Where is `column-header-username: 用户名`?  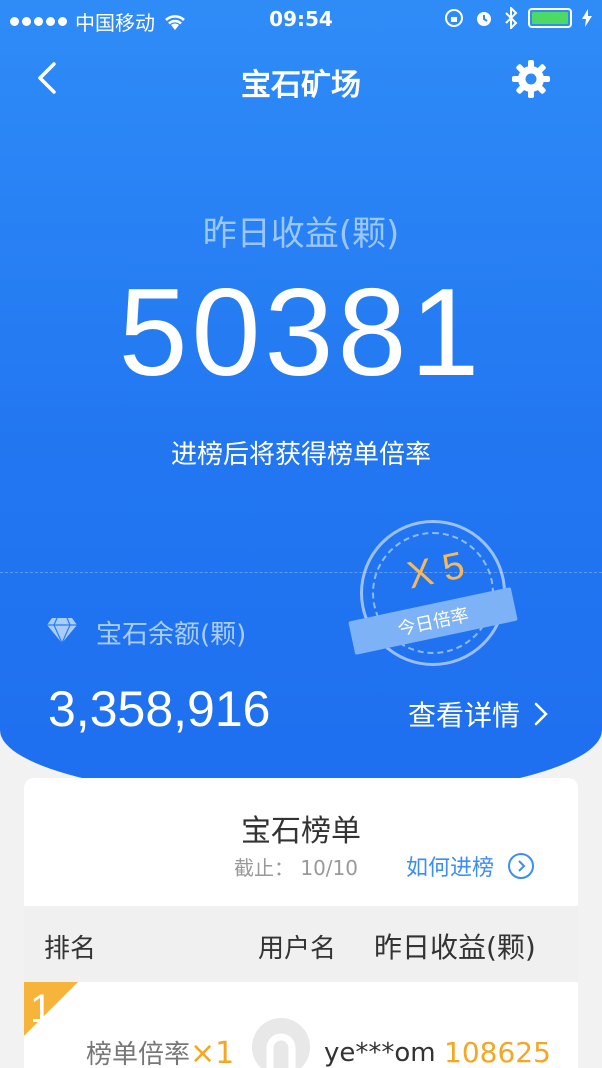
column-header-username: 用户名 is located at coordinates (297, 949).